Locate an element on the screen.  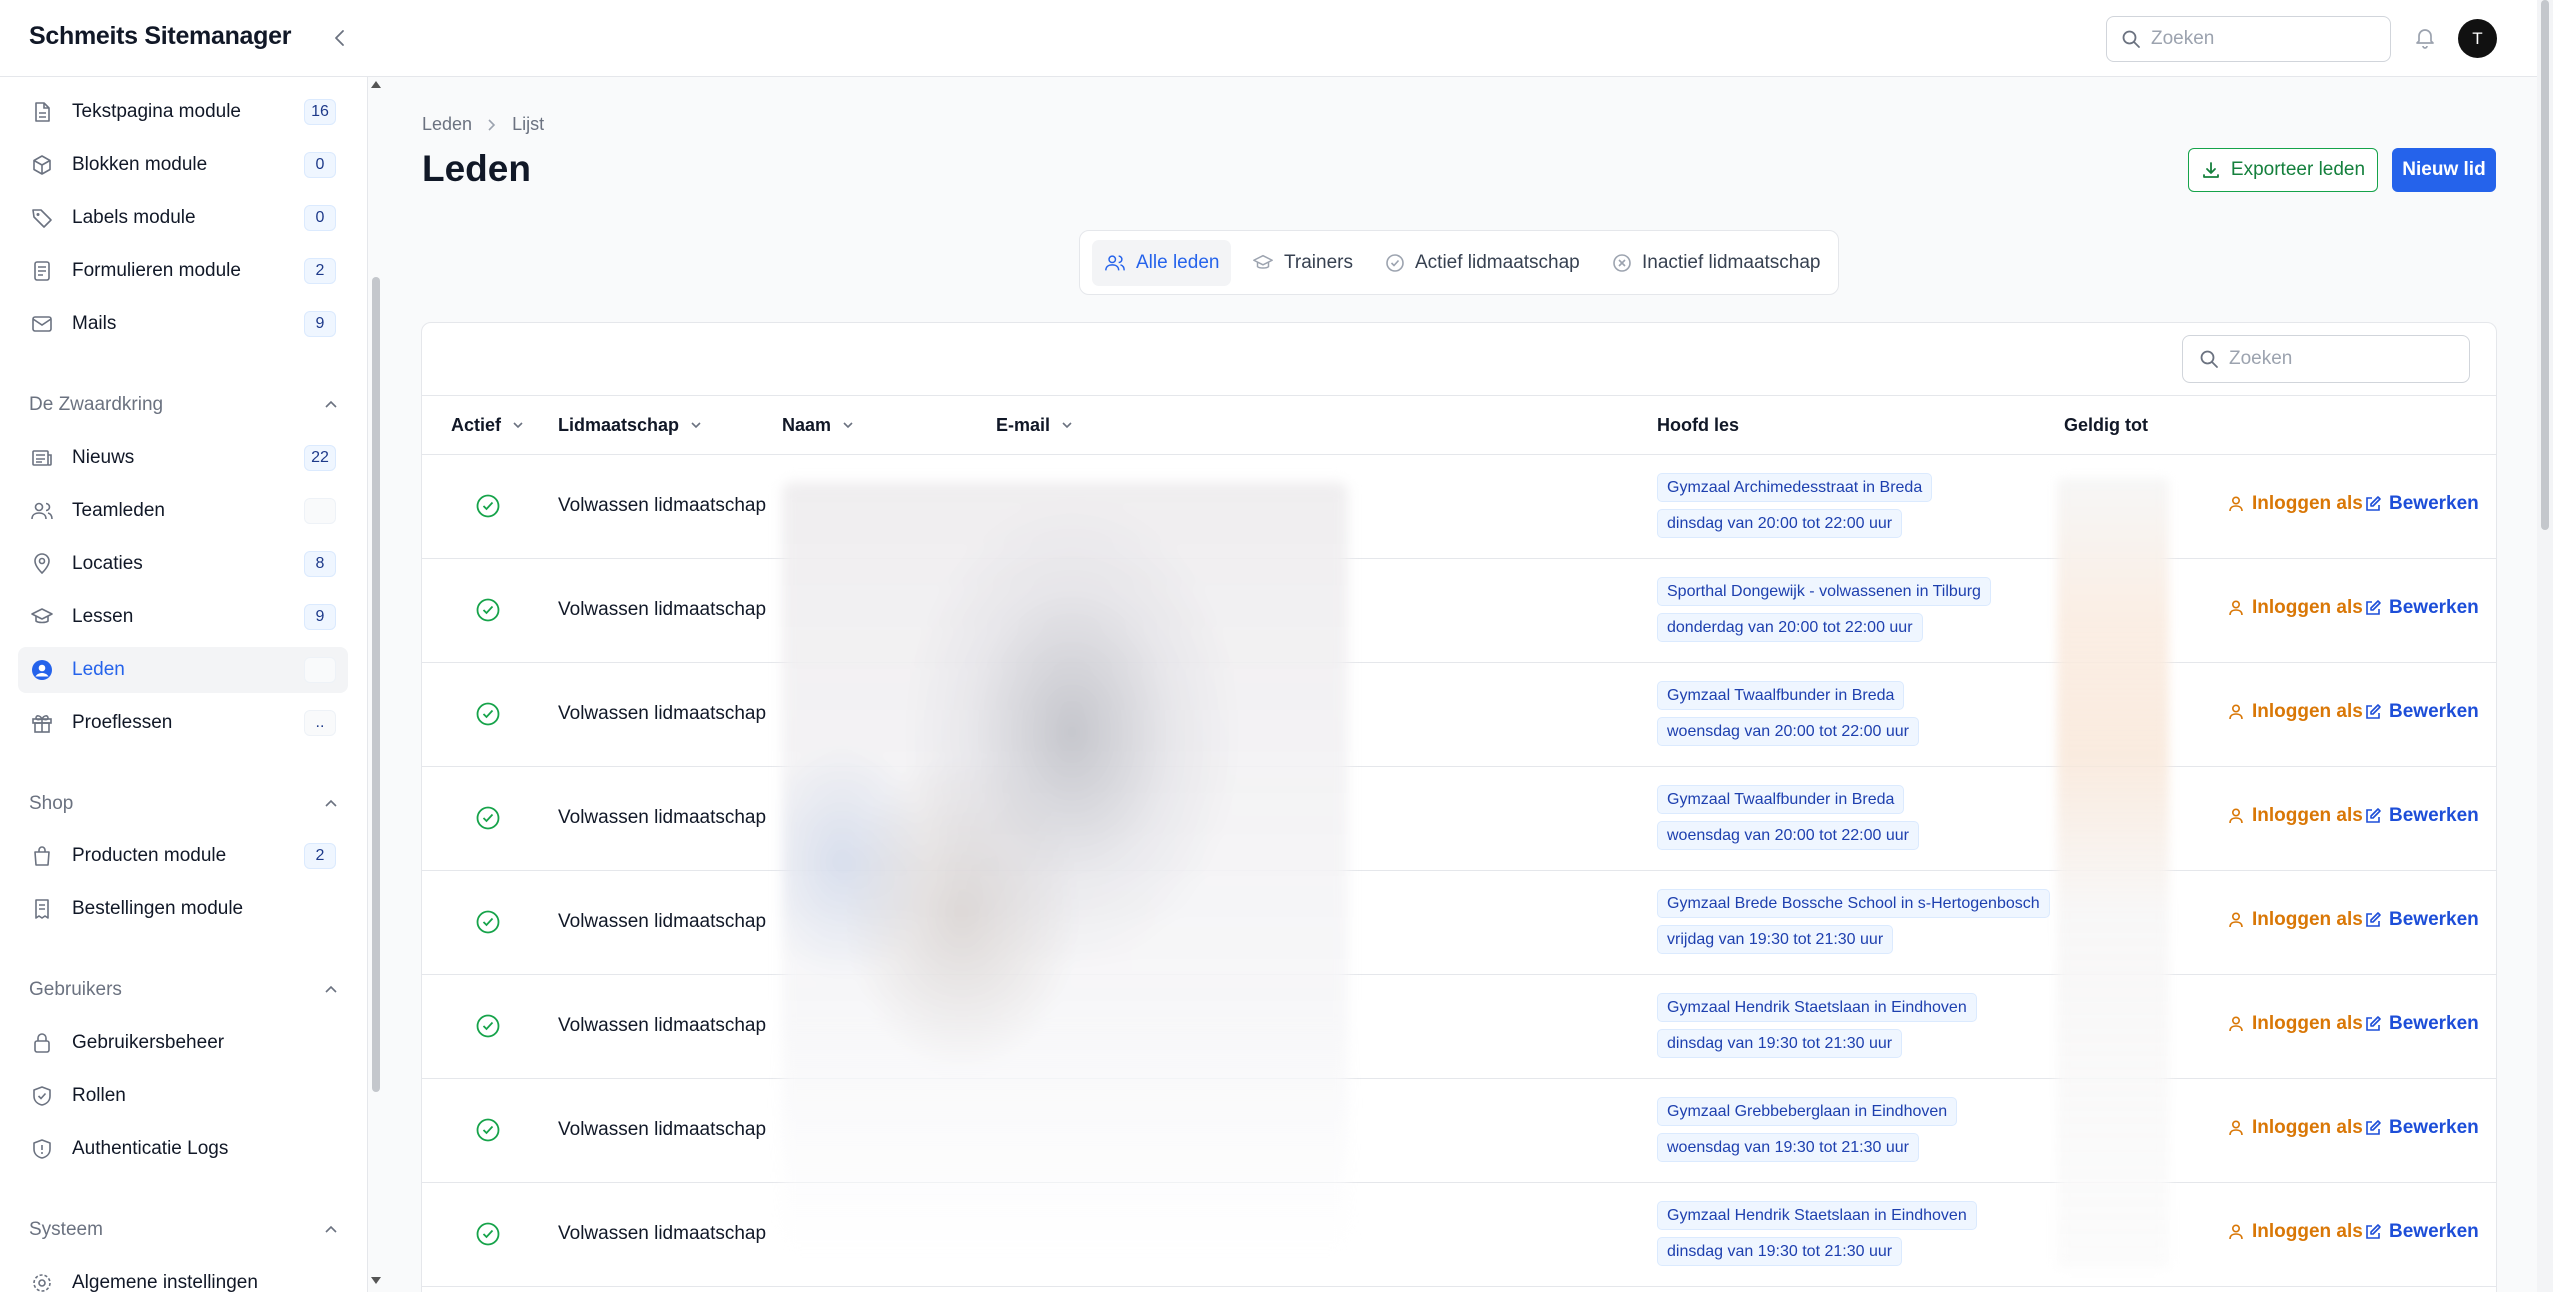
chevron-left-icon is located at coordinates (339, 38).